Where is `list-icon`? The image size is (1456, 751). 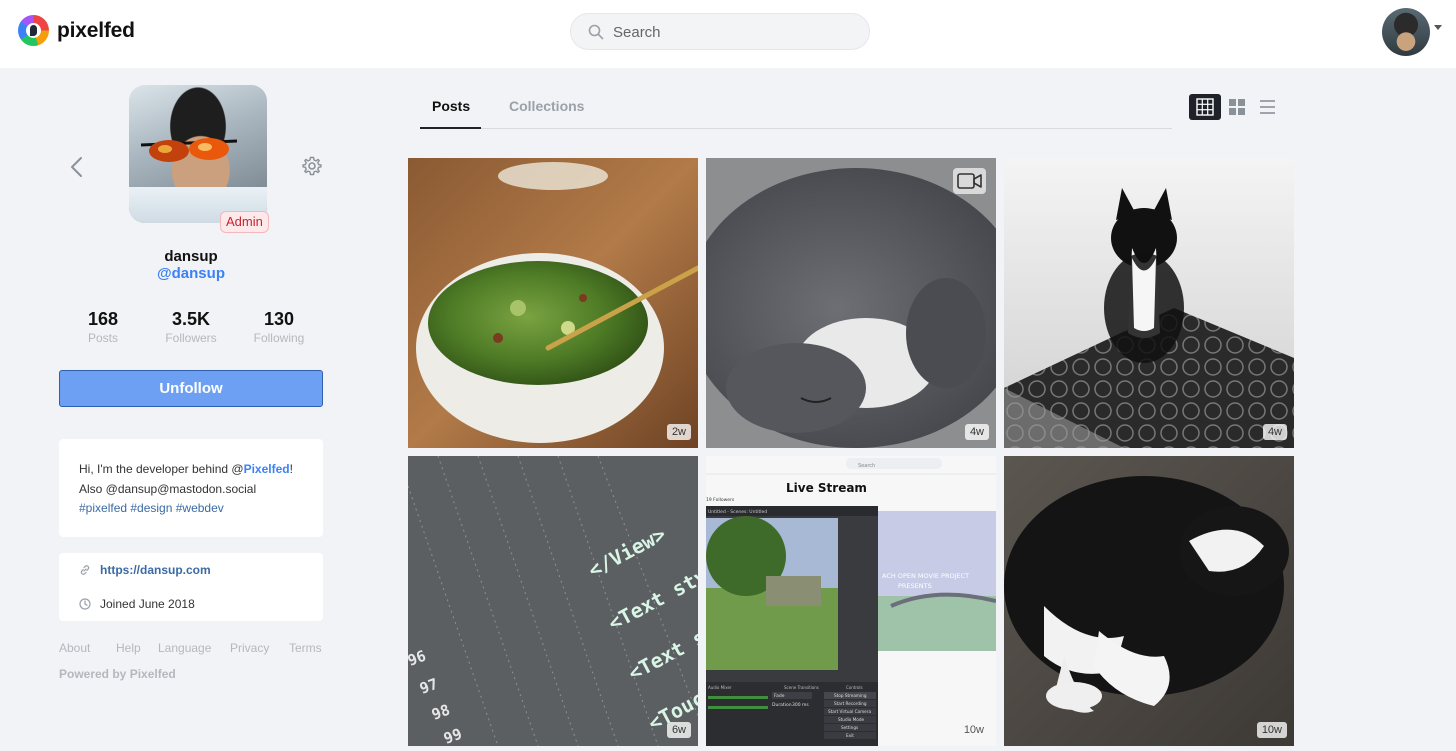 list-icon is located at coordinates (1267, 107).